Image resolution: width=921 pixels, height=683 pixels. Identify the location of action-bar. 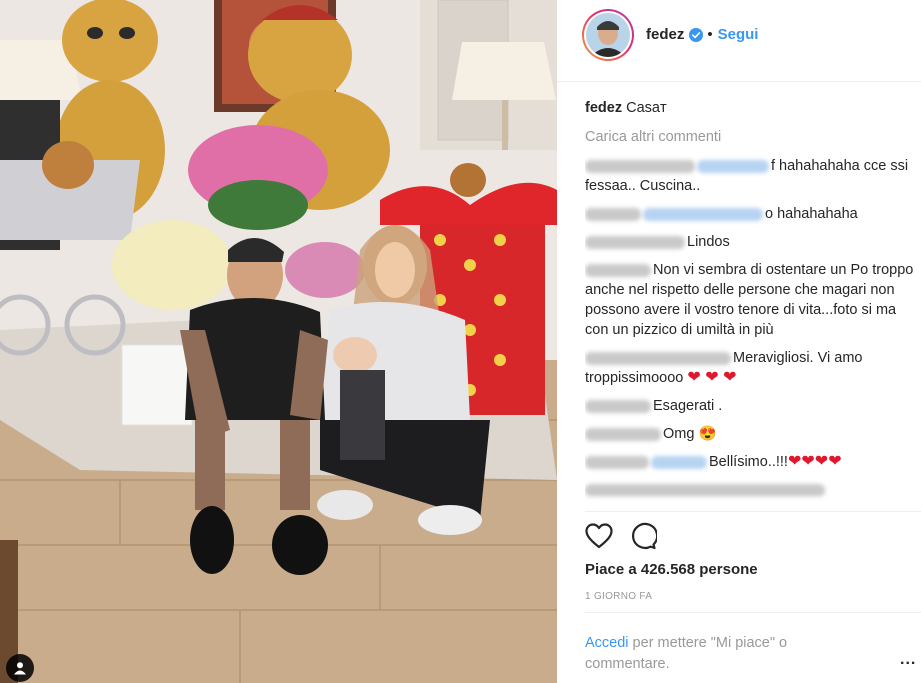
(621, 536).